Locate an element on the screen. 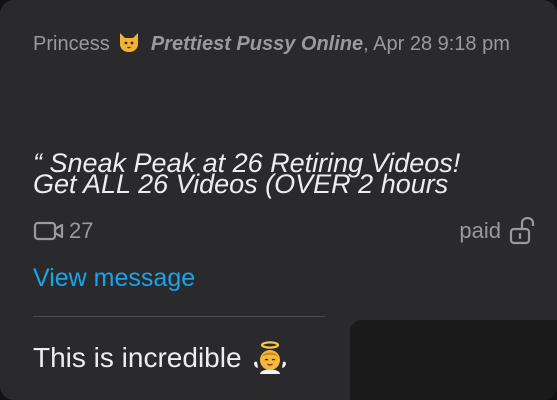  reply-text: This is incredible is located at coordinates (137, 357).